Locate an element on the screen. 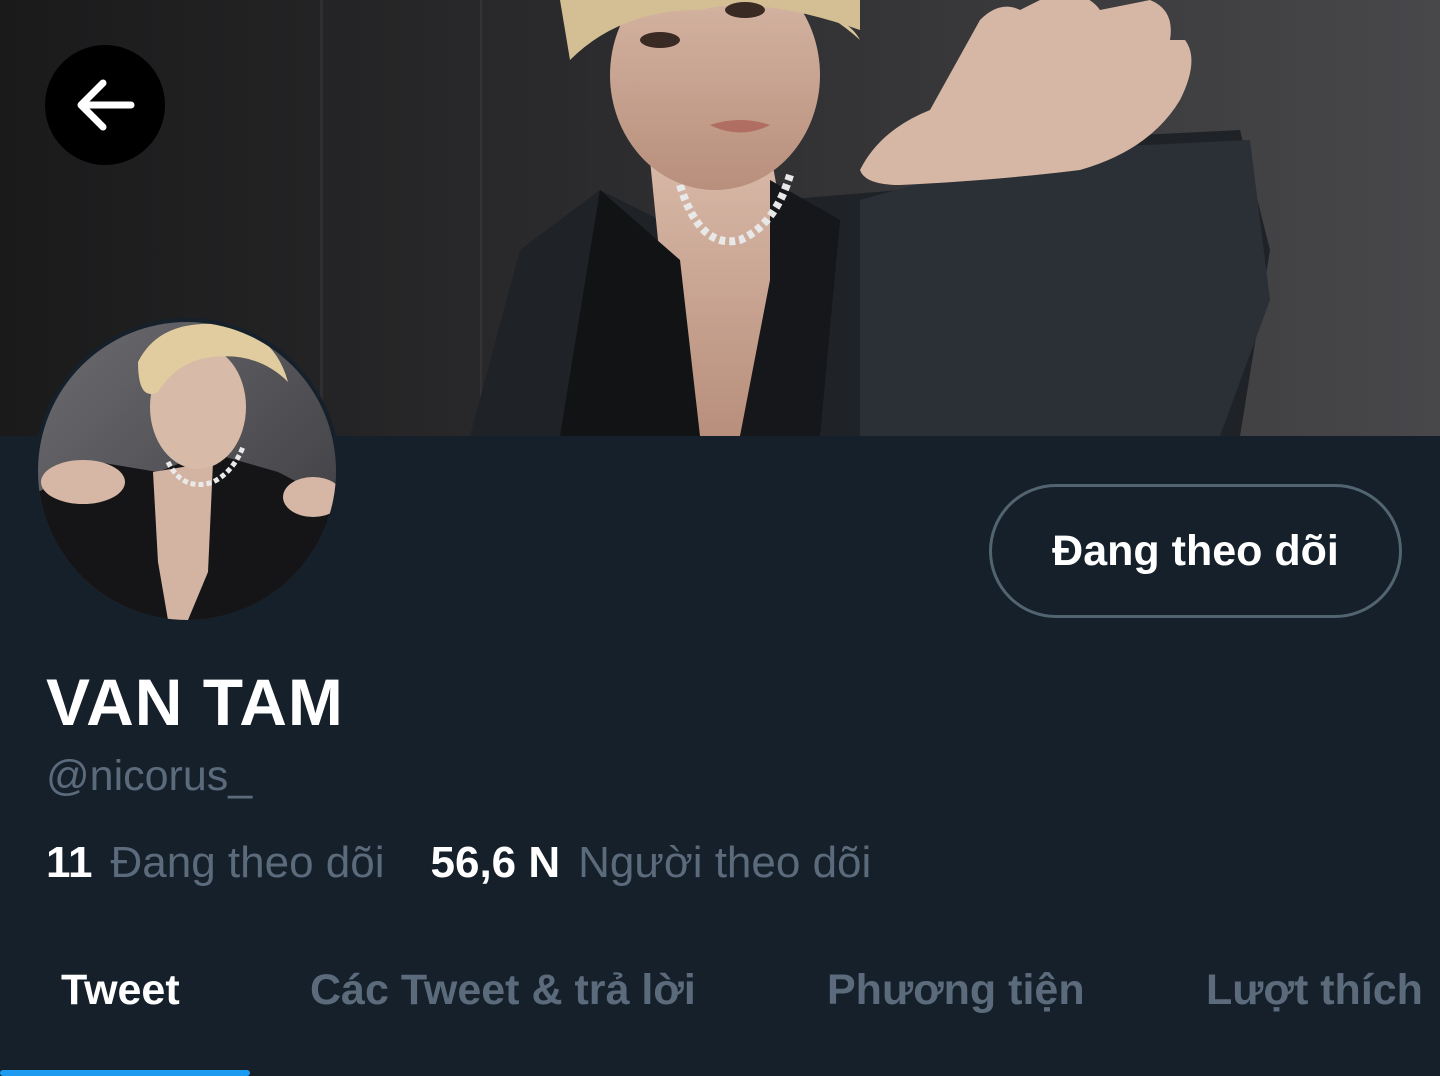 The height and width of the screenshot is (1076, 1440). following-button: Đang theo dõi is located at coordinates (1195, 551).